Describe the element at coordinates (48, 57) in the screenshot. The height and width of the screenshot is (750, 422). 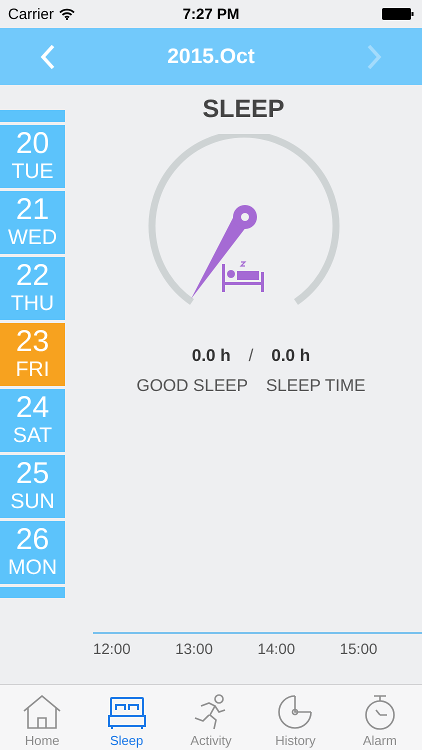
I see `back-icon` at that location.